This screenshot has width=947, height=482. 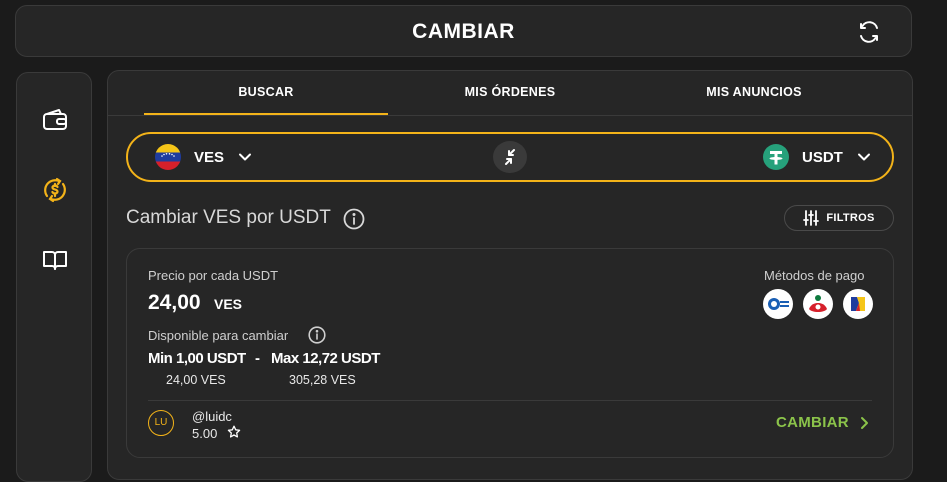 I want to click on max-ves: 305,28 VES, so click(x=322, y=380).